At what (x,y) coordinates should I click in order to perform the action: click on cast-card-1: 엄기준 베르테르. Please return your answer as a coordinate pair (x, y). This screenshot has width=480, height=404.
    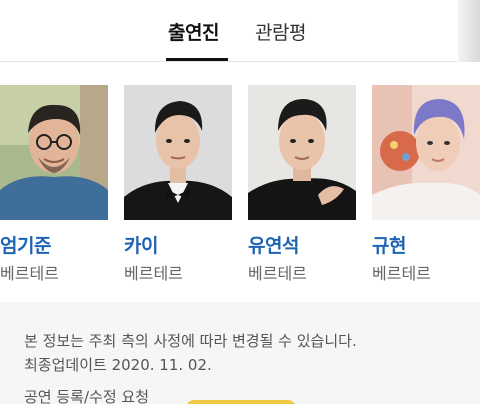
    Looking at the image, I should click on (54, 184).